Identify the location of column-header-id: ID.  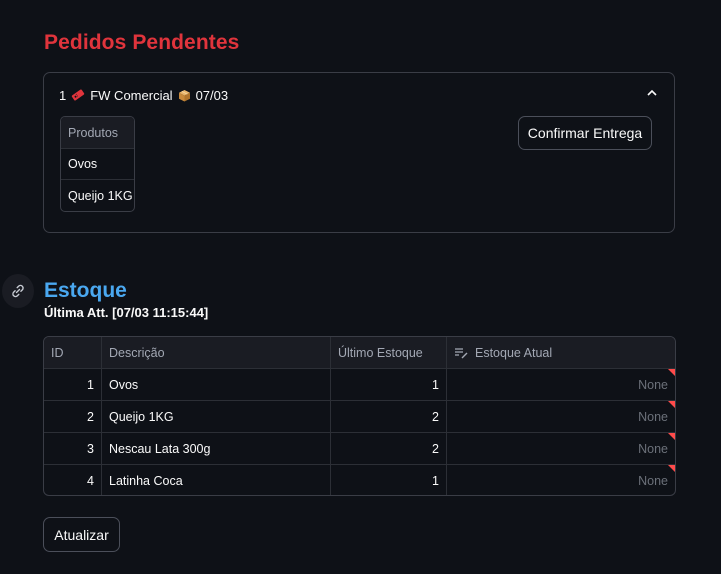
(73, 352).